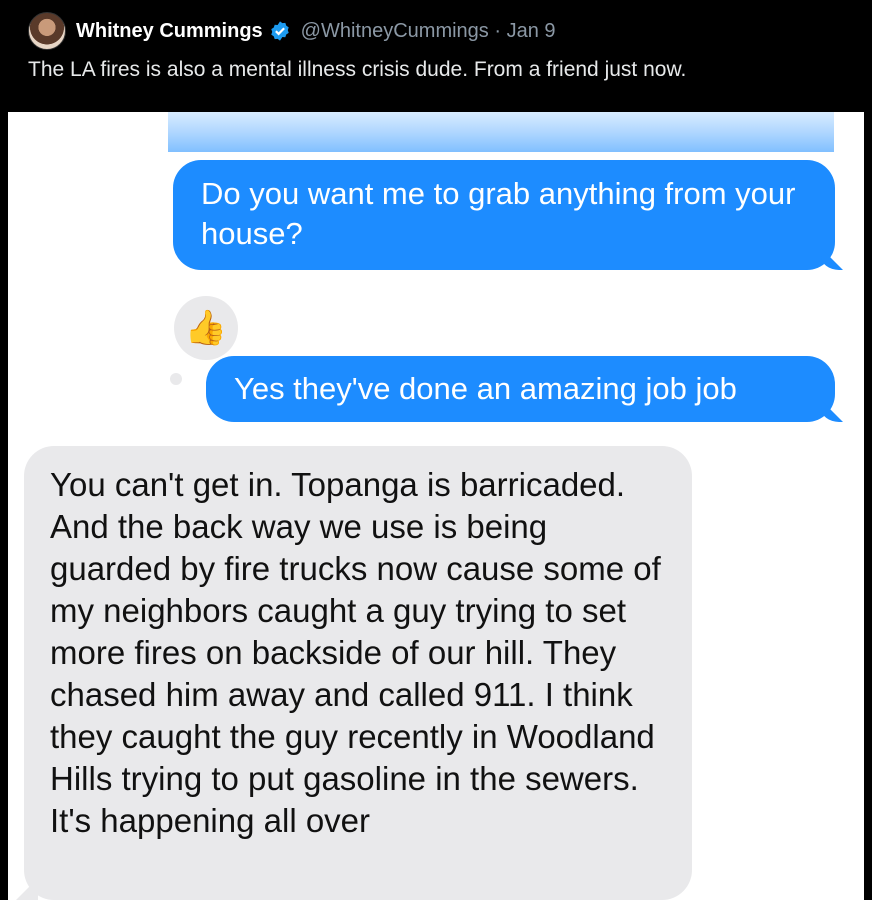 The image size is (872, 900). I want to click on display-name: Whitney Cummings, so click(169, 31).